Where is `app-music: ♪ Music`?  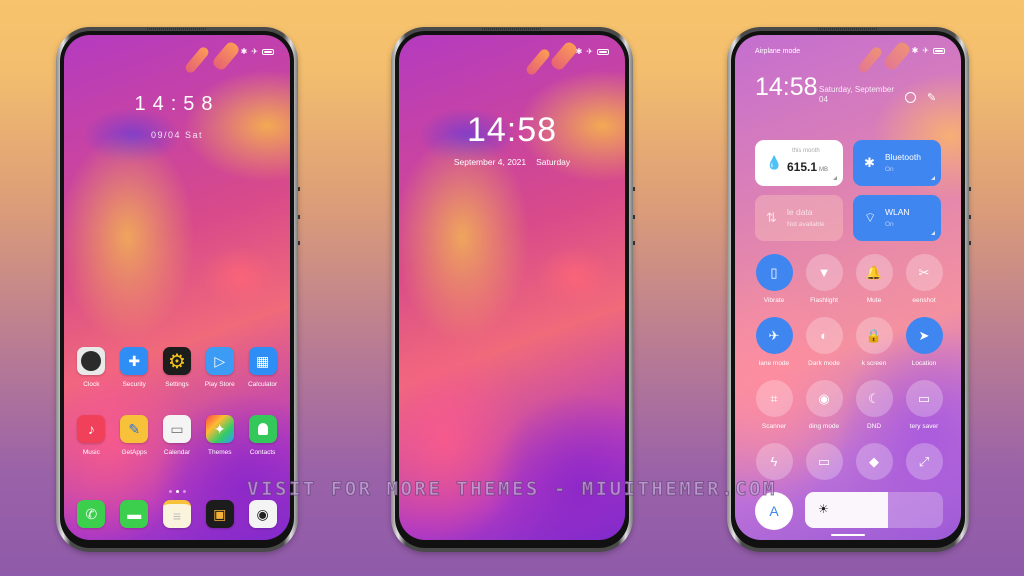
app-music: ♪ Music is located at coordinates (91, 435).